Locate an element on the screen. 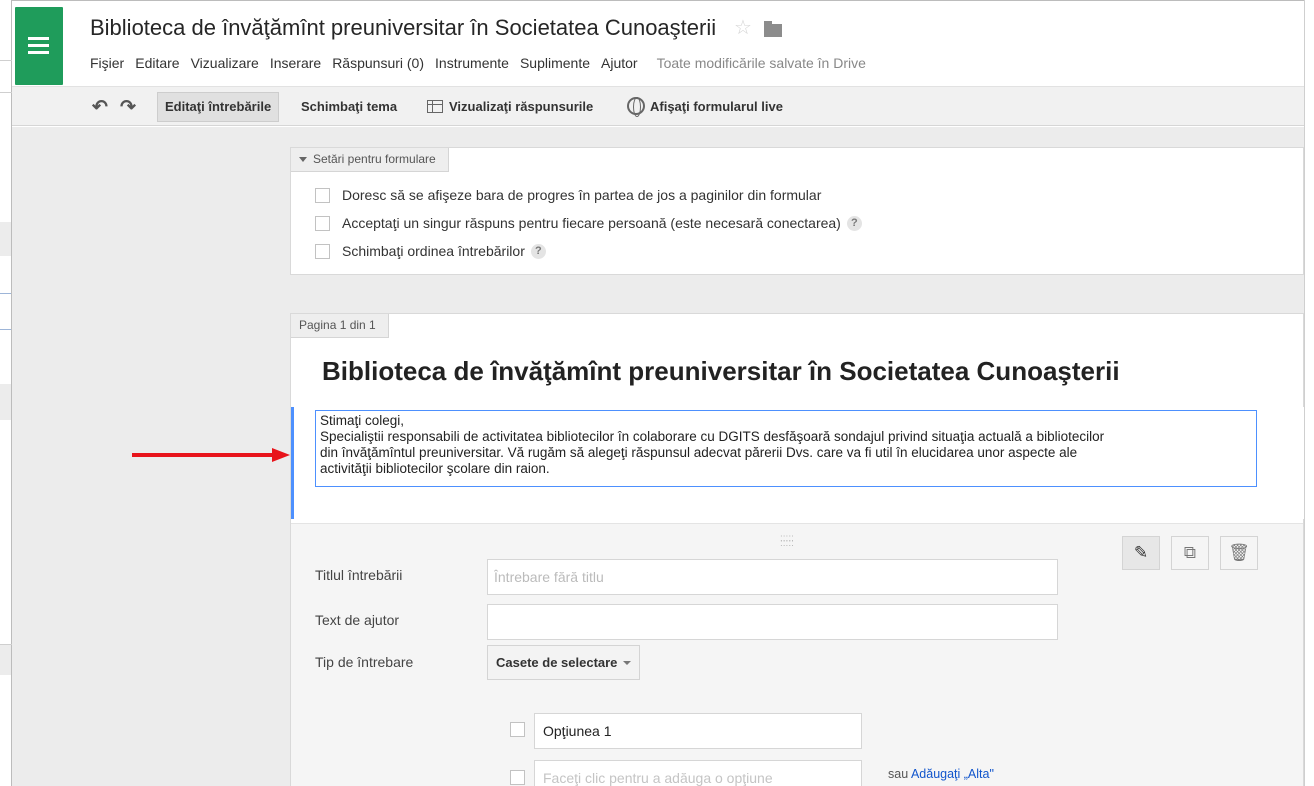  or-text: sau is located at coordinates (898, 774).